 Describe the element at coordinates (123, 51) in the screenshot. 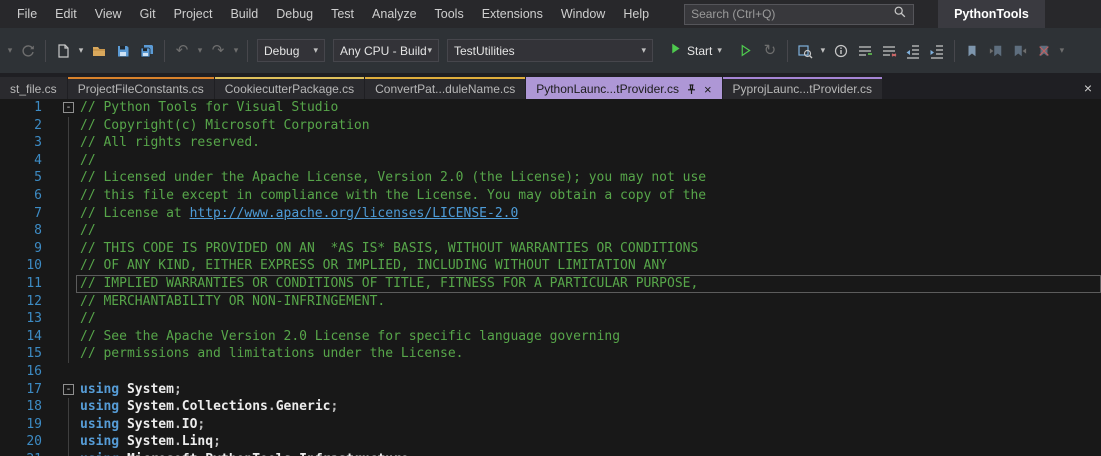

I see `save-icon` at that location.